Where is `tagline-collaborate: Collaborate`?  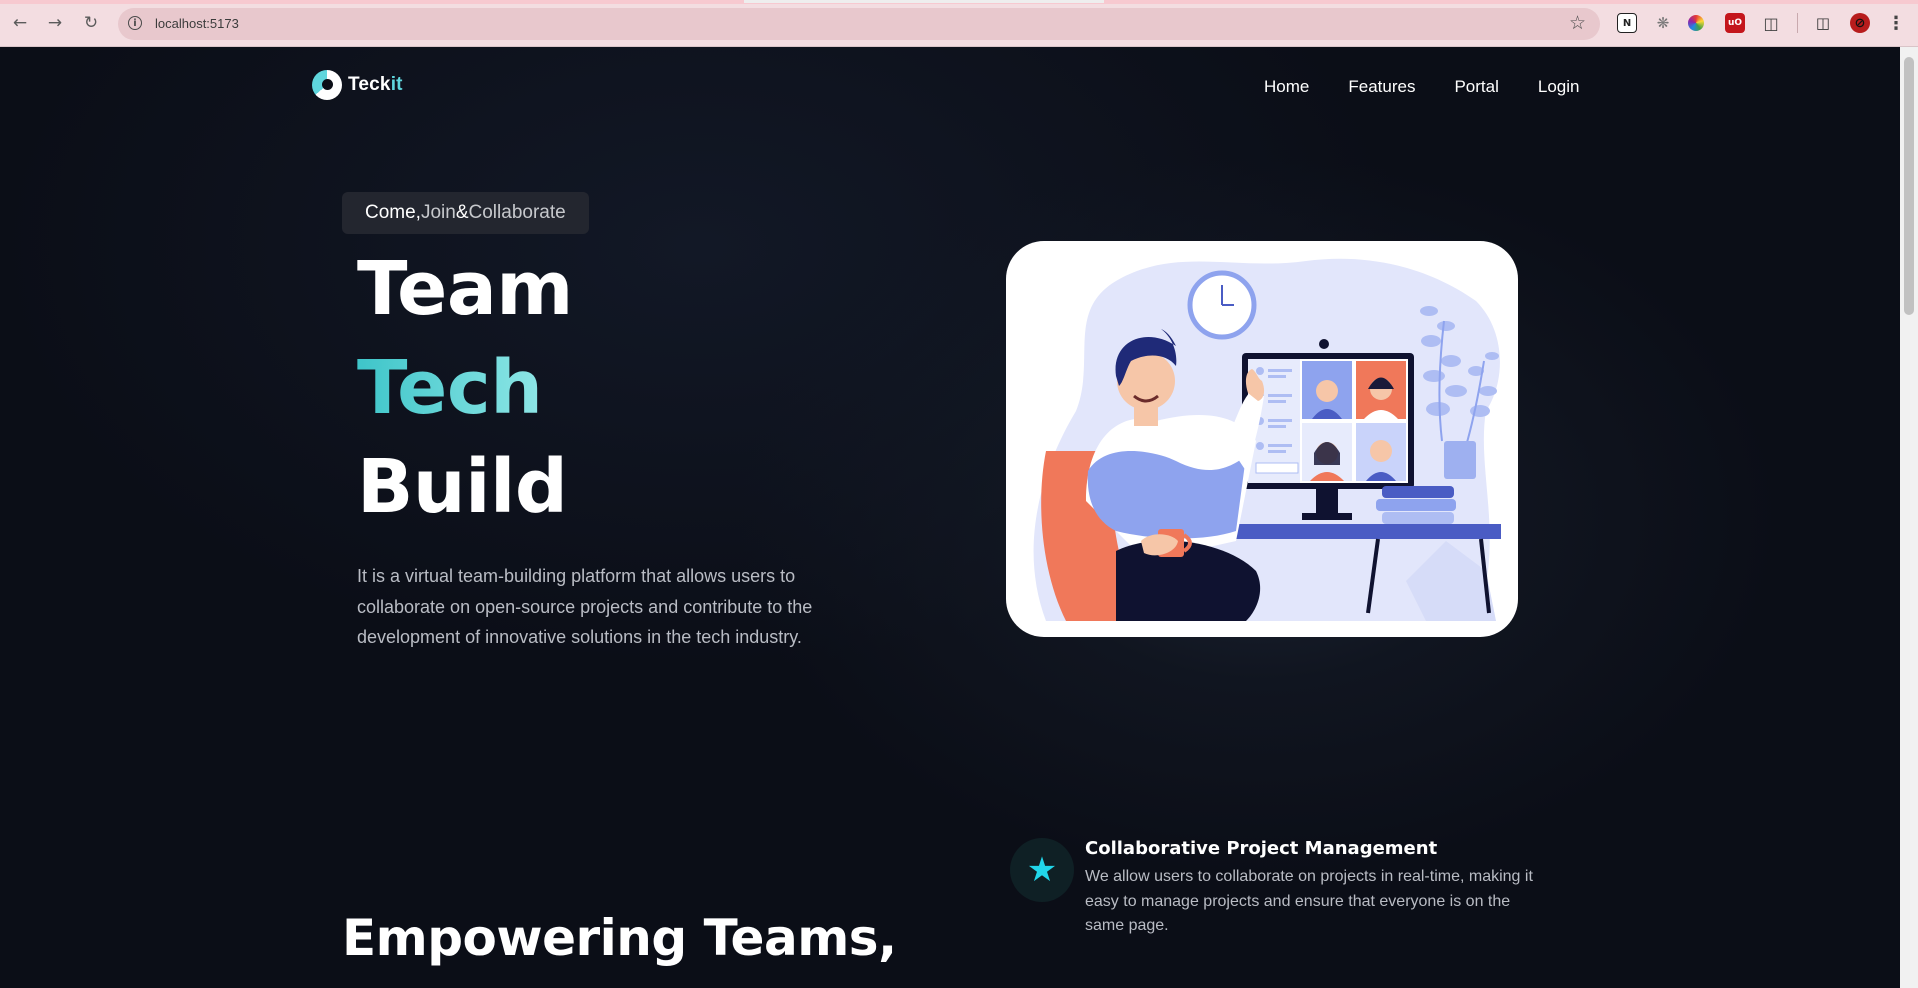 tagline-collaborate: Collaborate is located at coordinates (517, 212).